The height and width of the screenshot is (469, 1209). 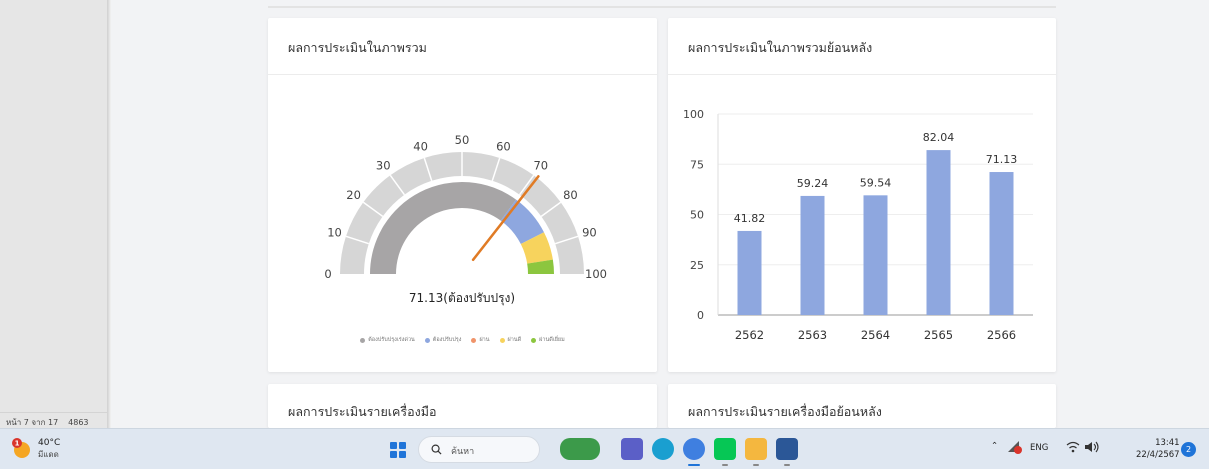 I want to click on by-tool-history-card: ผลการประเมินรายเครื่องมือย้อนหลัง, so click(x=862, y=406).